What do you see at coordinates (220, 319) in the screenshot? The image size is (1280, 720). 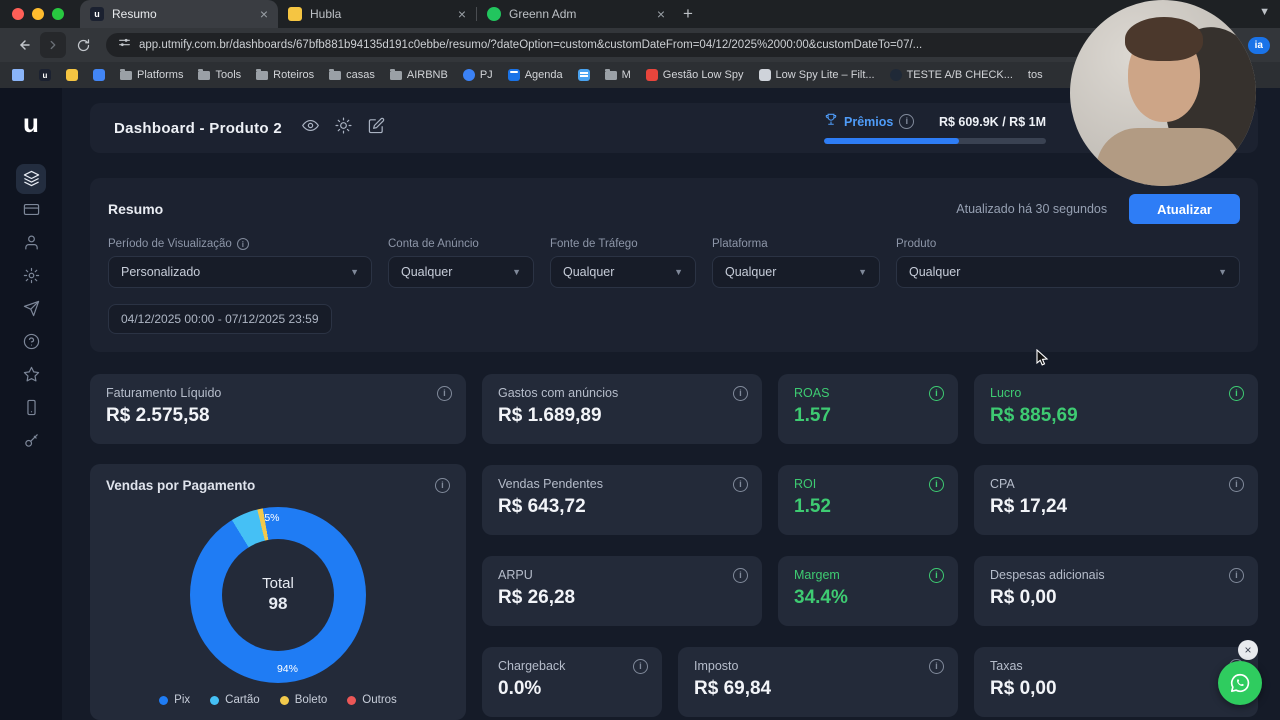 I see `date-range-input: 04/12/2025 00:00 - 07/12/2025 23:59` at bounding box center [220, 319].